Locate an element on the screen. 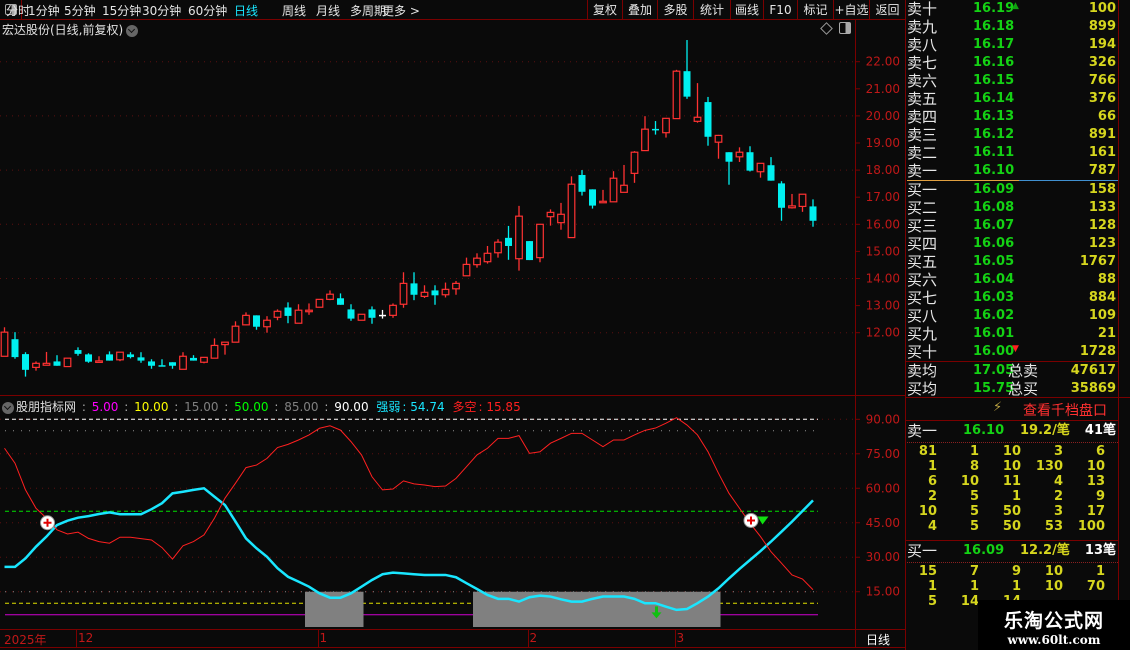 Image resolution: width=1130 pixels, height=650 pixels. detail-label: 卖一 is located at coordinates (922, 431).